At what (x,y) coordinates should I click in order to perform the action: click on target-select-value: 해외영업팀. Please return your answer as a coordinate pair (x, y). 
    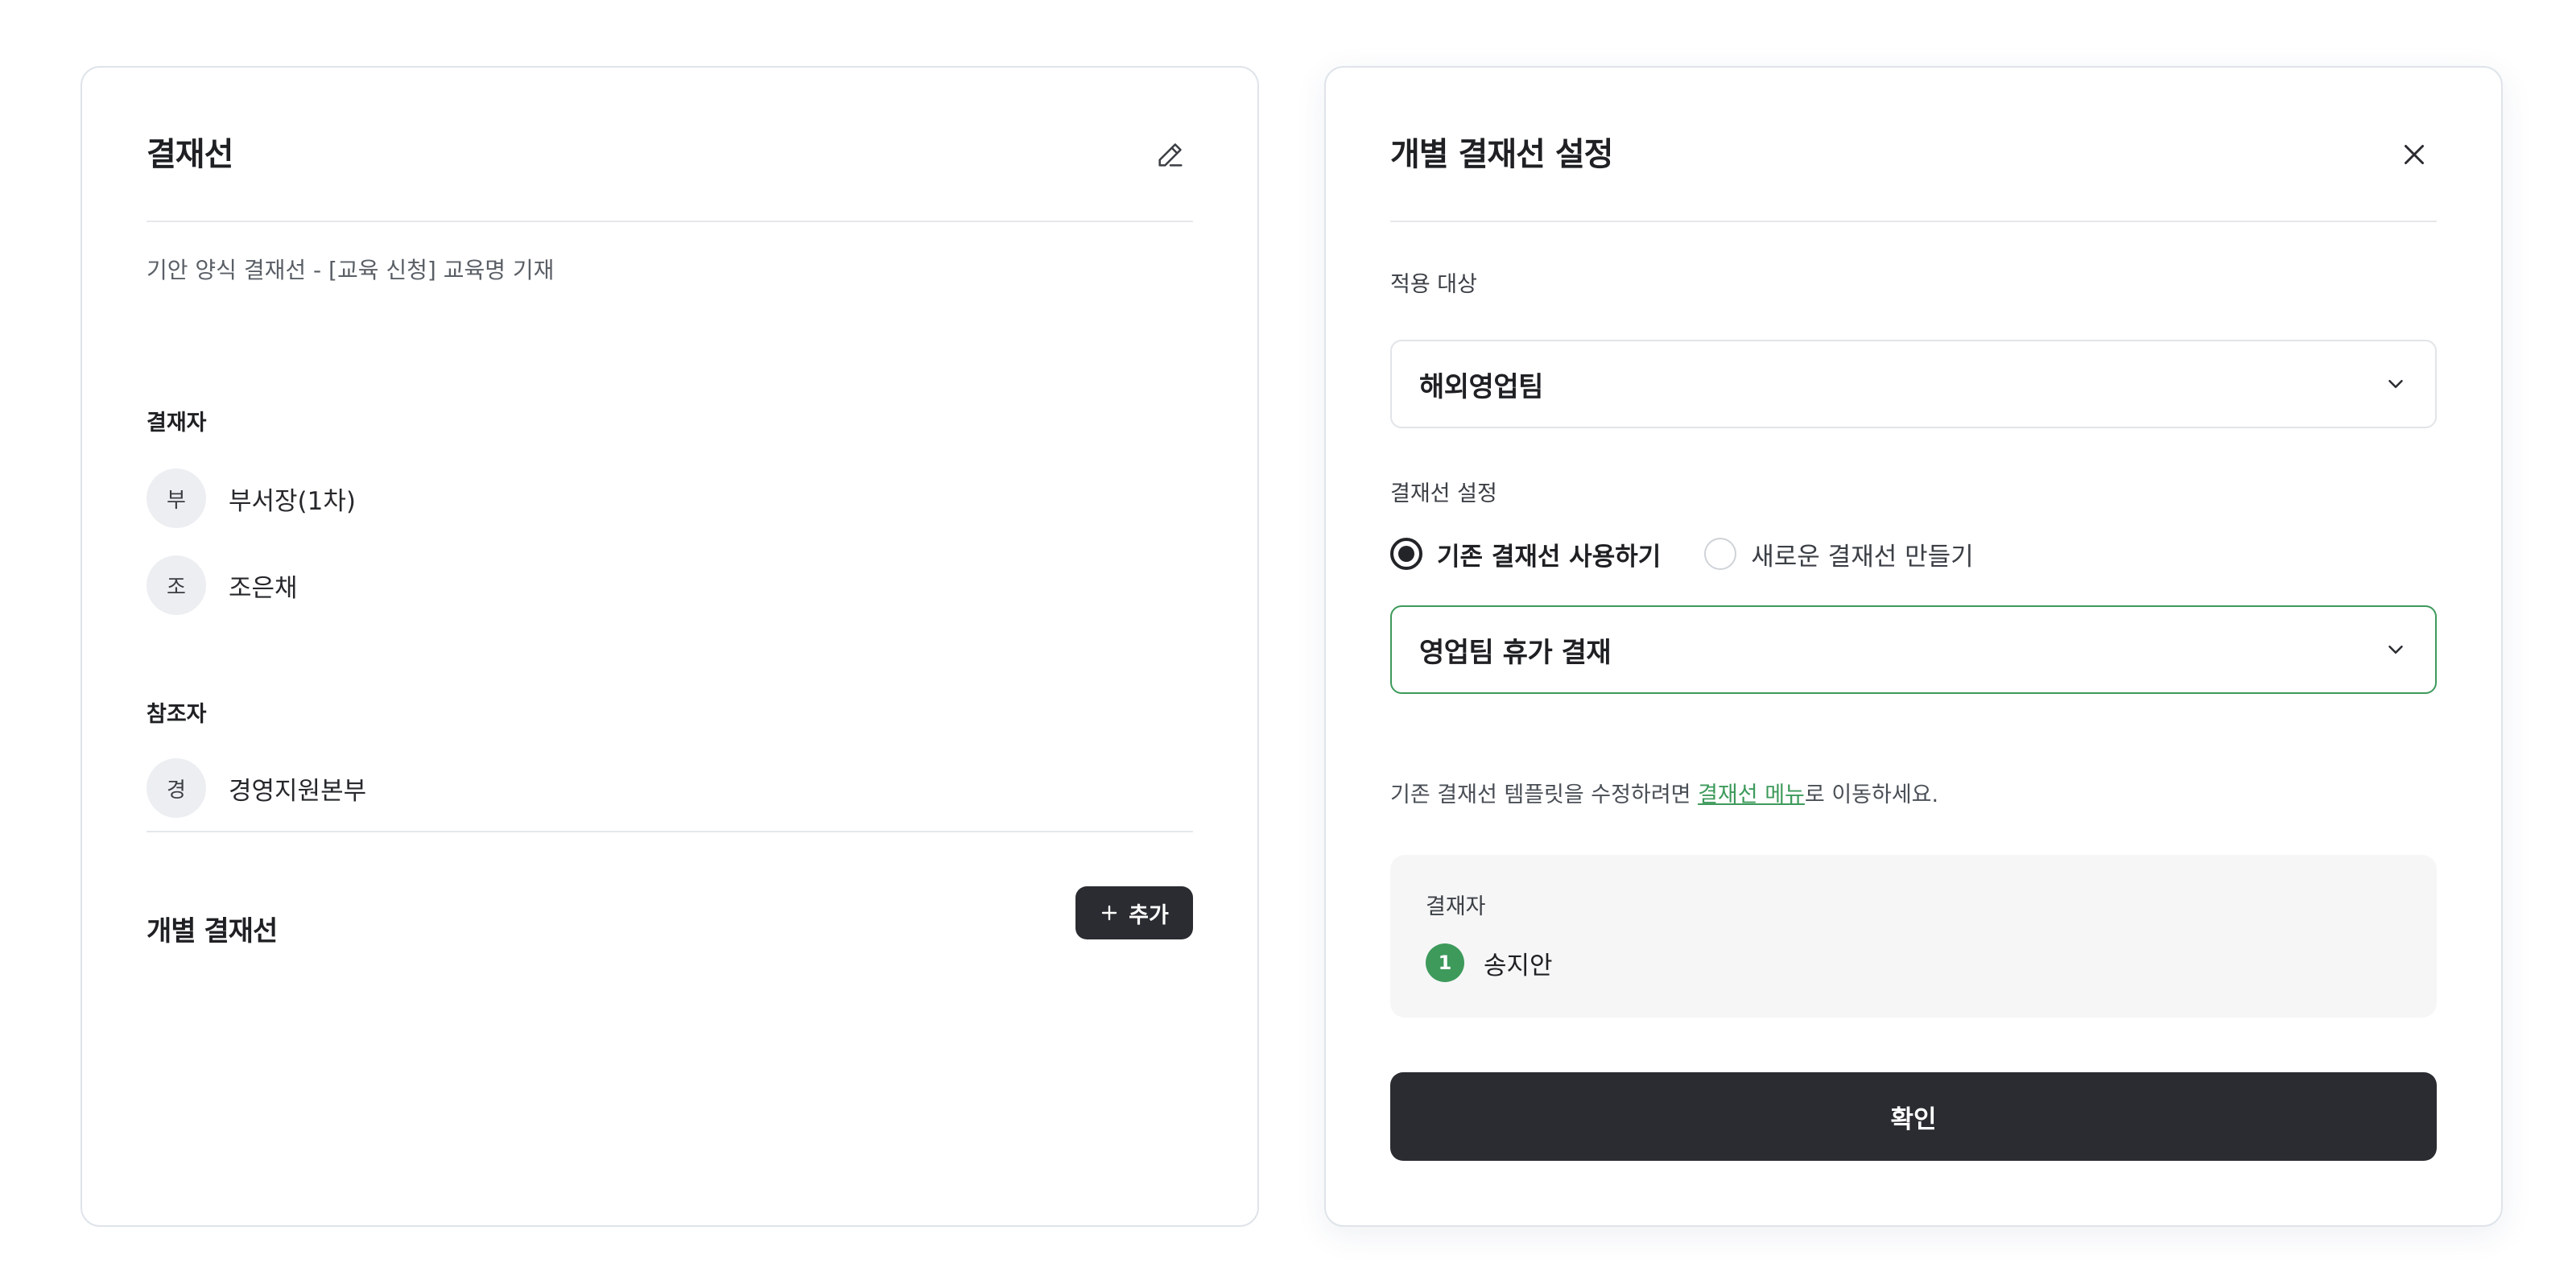
    Looking at the image, I should click on (1481, 386).